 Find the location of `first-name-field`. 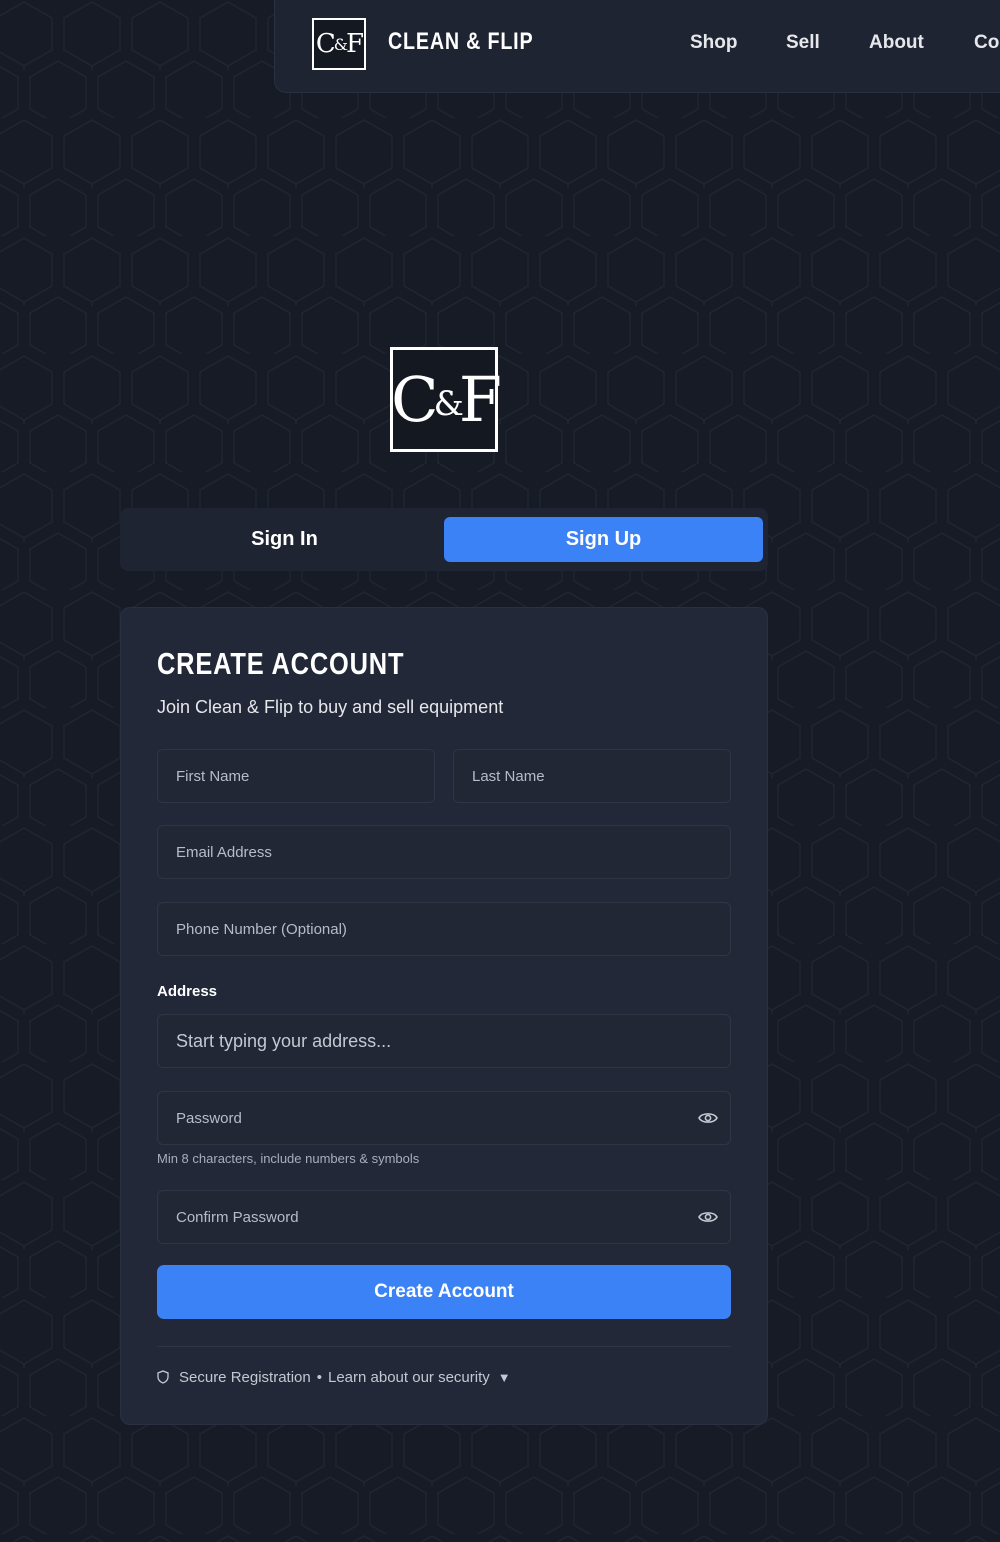

first-name-field is located at coordinates (296, 776).